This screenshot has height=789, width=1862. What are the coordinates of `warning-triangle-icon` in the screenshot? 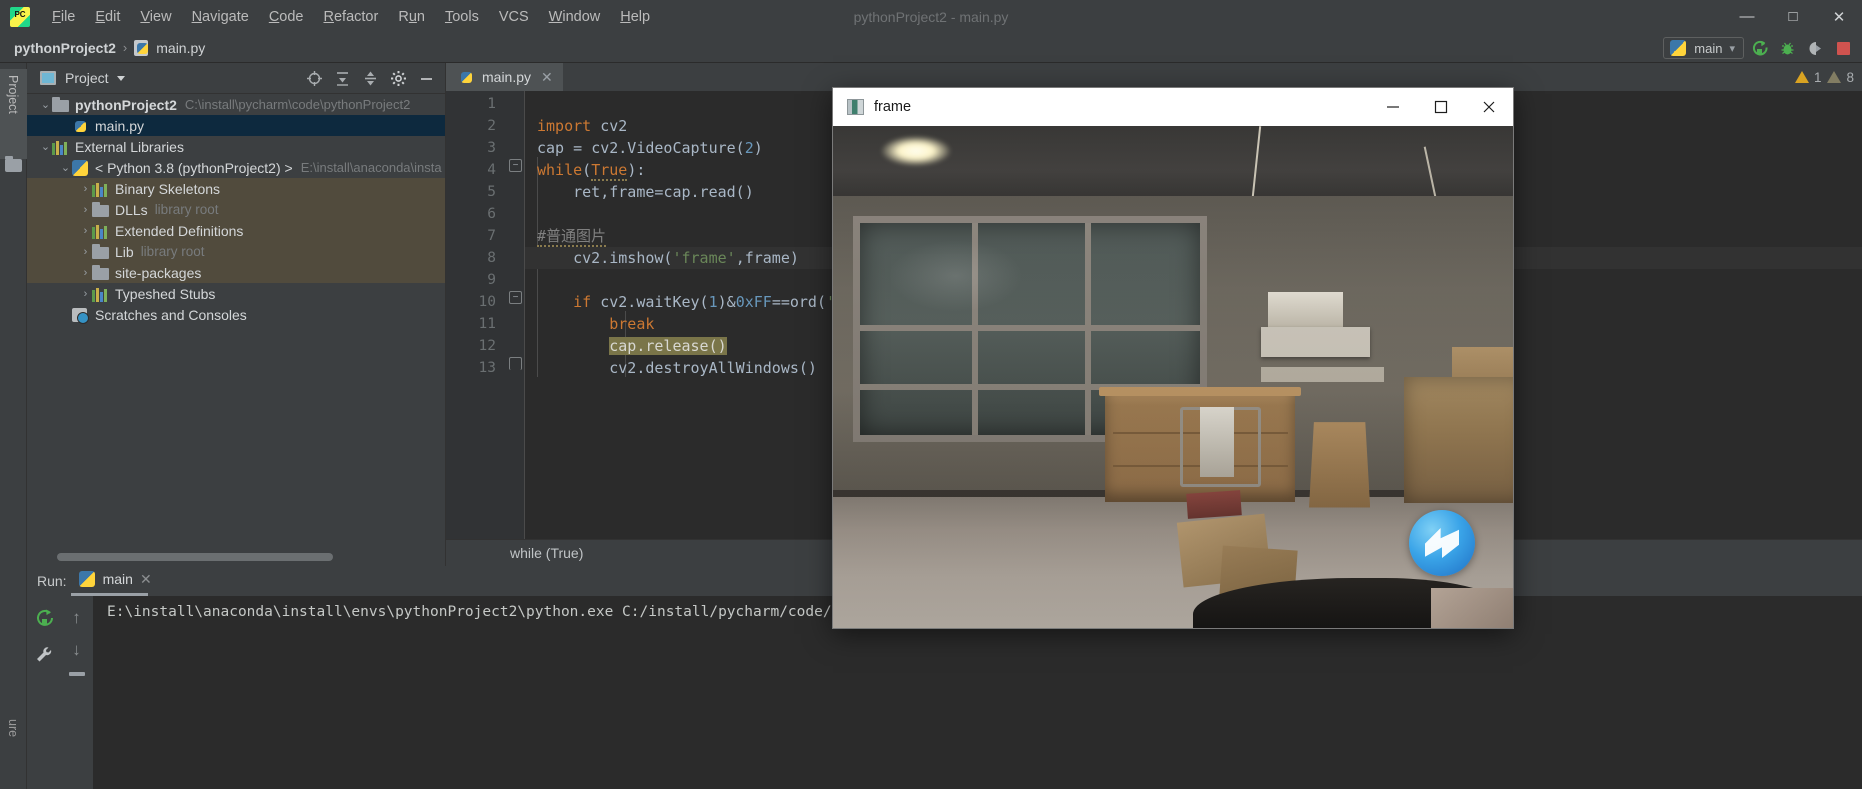 It's located at (1801, 77).